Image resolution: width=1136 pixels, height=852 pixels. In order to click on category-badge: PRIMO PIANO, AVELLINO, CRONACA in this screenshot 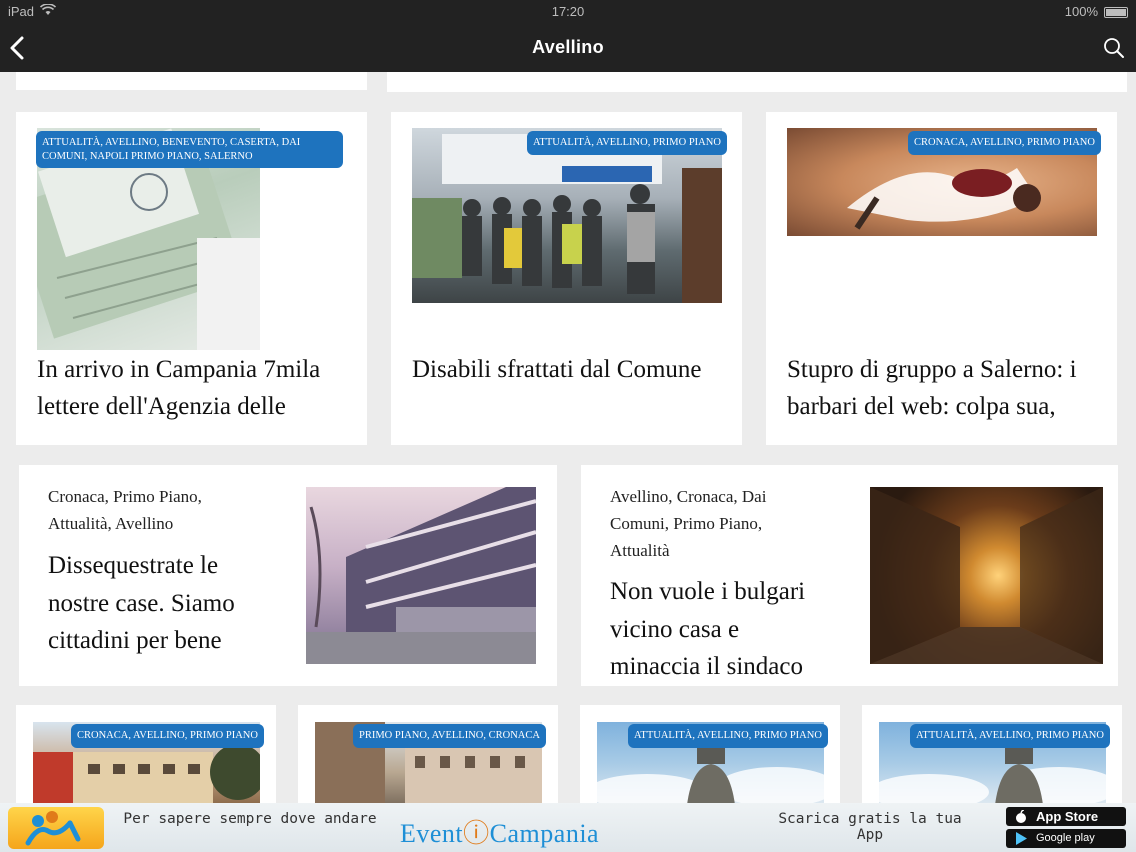, I will do `click(449, 736)`.